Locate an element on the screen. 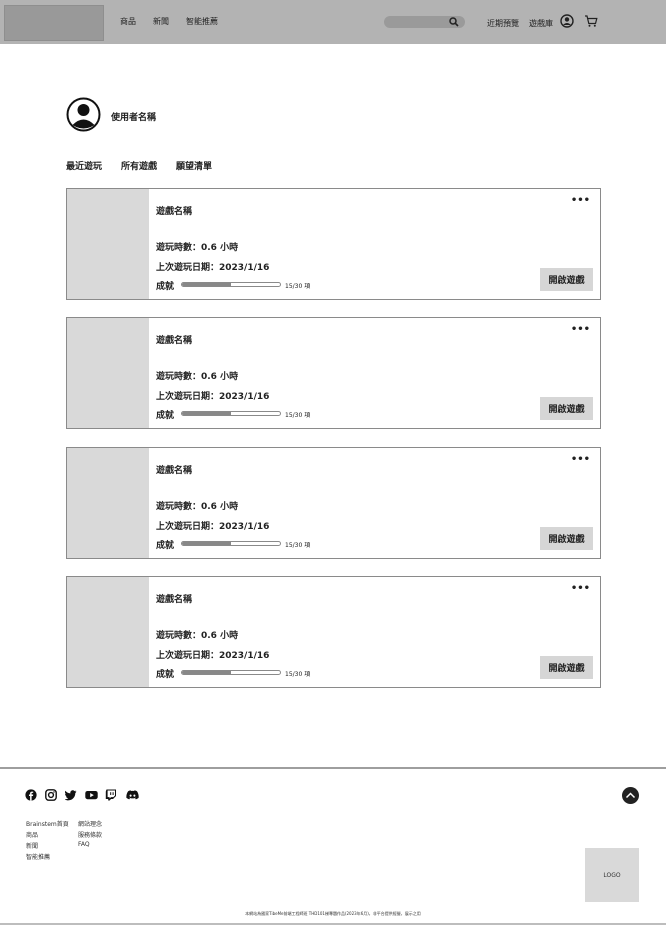  top-header: 商品 新聞 智能推薦 近期預覽 遊戲庫 is located at coordinates (333, 22).